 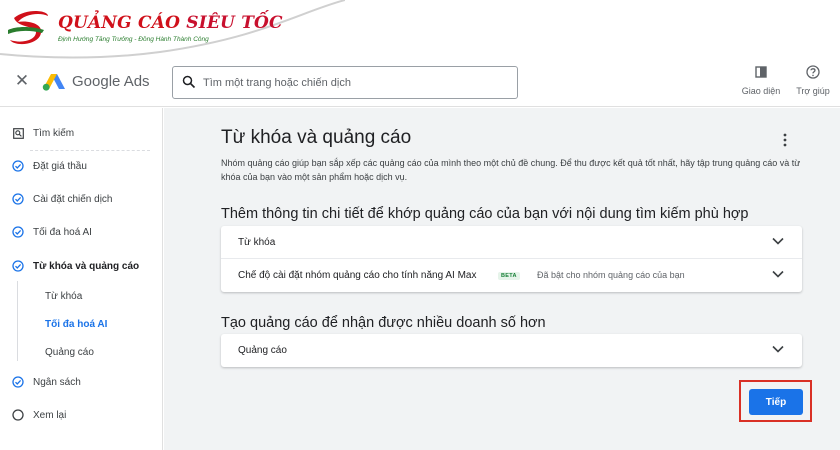 I want to click on watermark-title: QUẢNG CÁO SIÊU TỐC, so click(x=170, y=23).